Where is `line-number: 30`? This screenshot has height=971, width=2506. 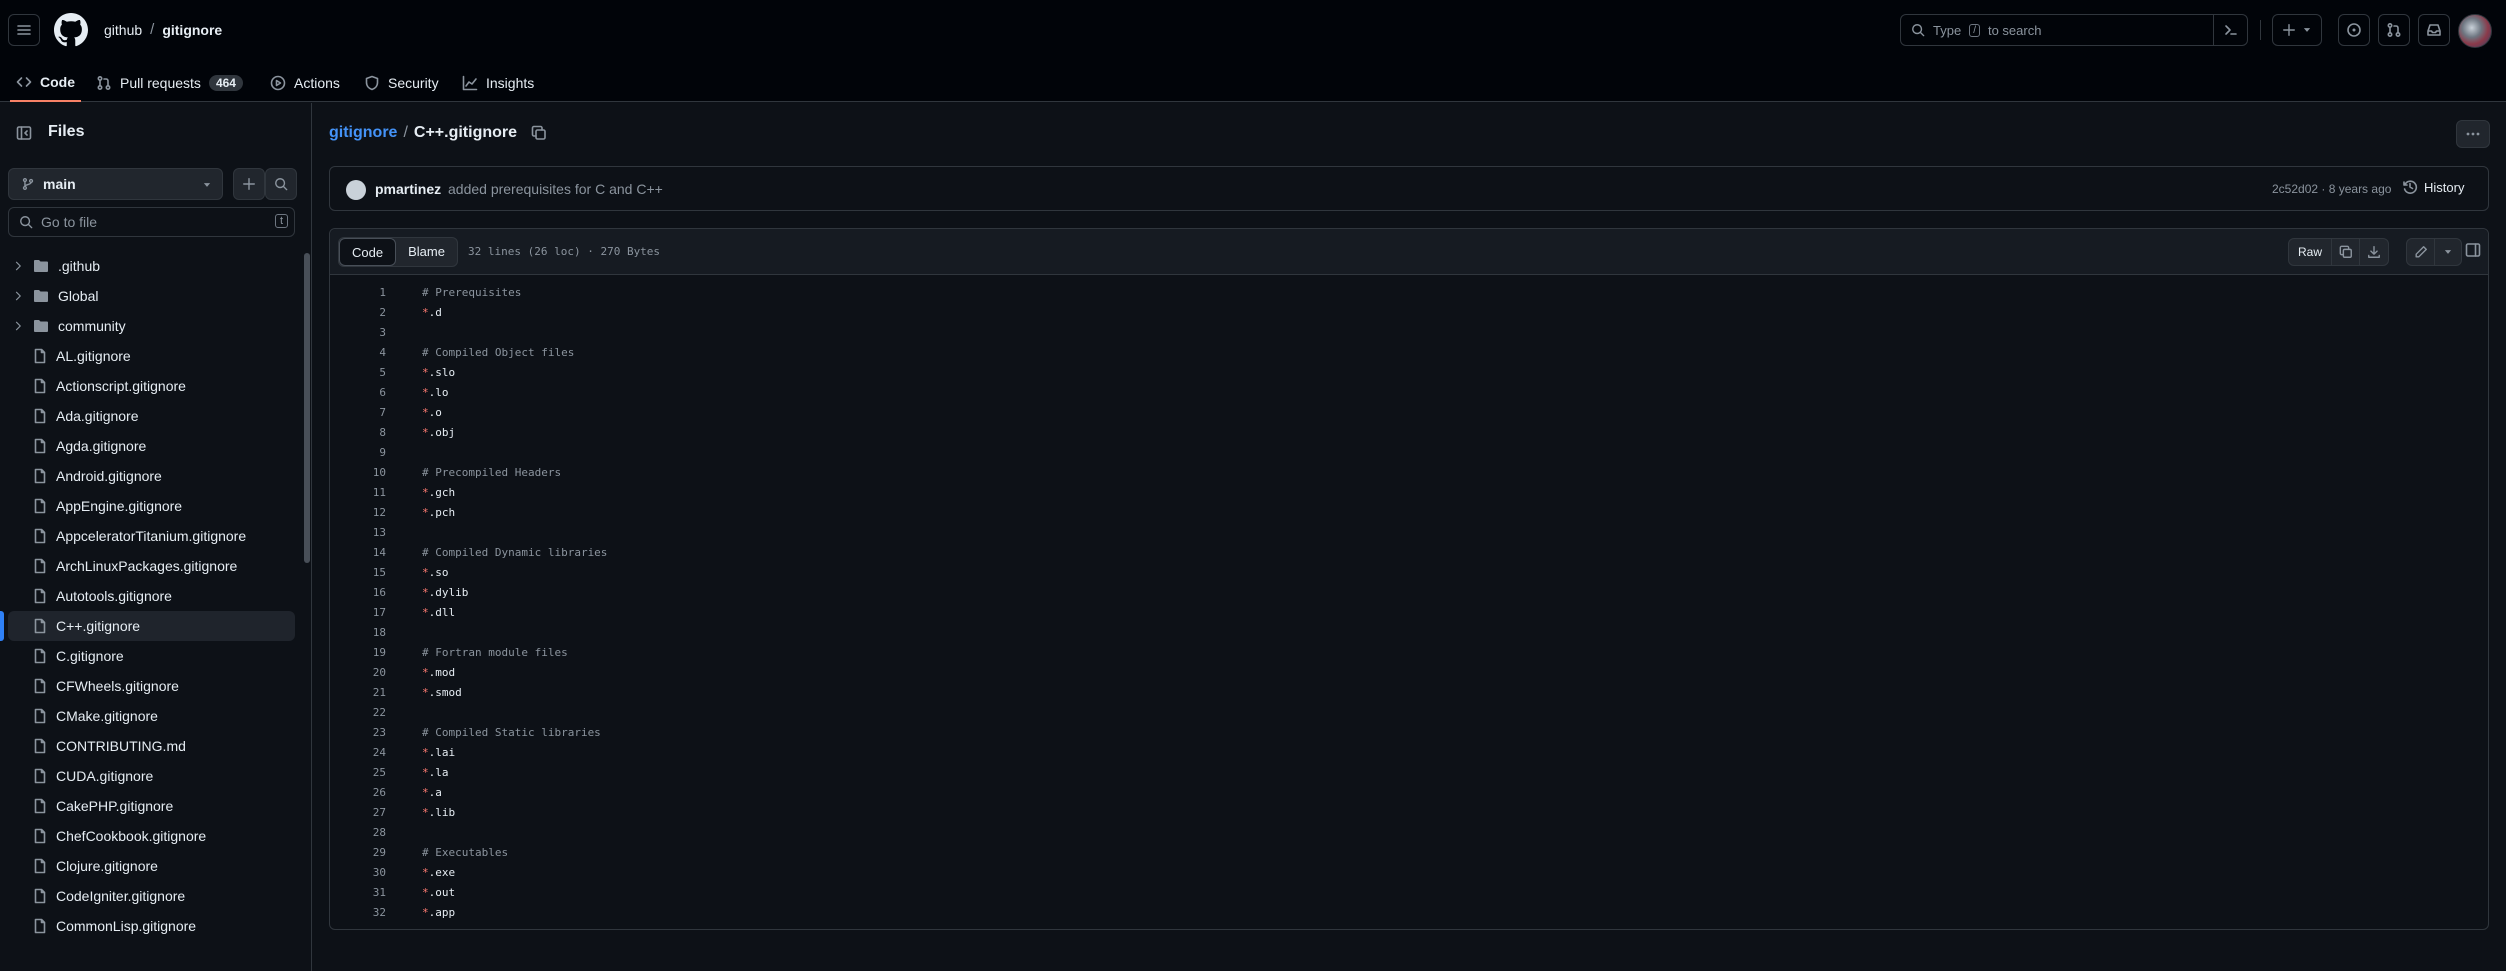 line-number: 30 is located at coordinates (358, 872).